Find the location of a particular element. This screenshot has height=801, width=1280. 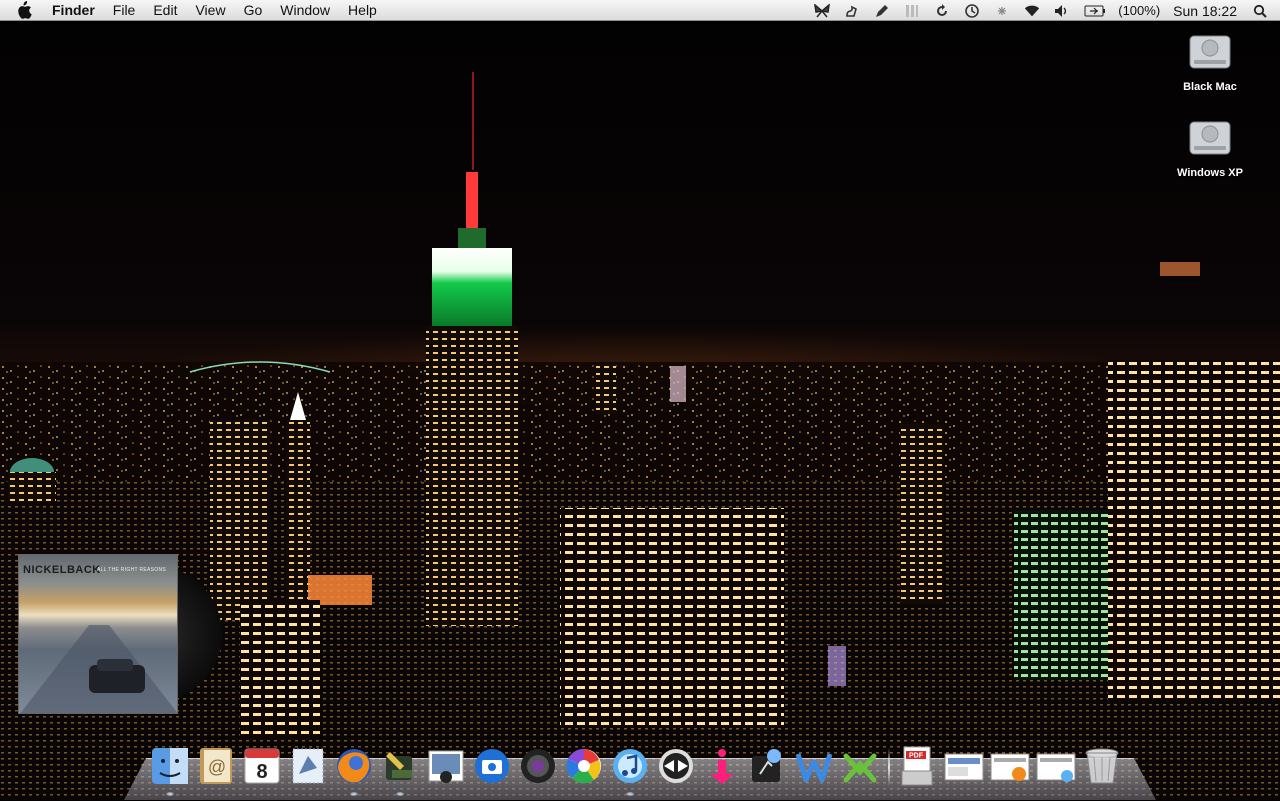

firefox-stack-icon is located at coordinates (1010, 767).